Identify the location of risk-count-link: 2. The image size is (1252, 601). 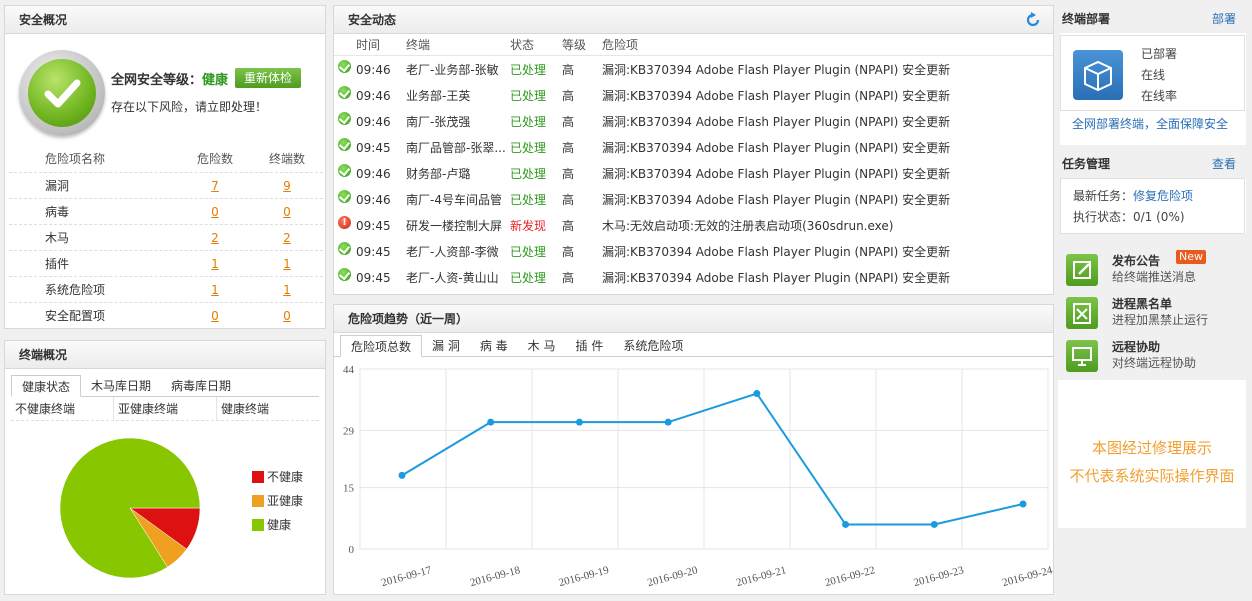
(215, 238).